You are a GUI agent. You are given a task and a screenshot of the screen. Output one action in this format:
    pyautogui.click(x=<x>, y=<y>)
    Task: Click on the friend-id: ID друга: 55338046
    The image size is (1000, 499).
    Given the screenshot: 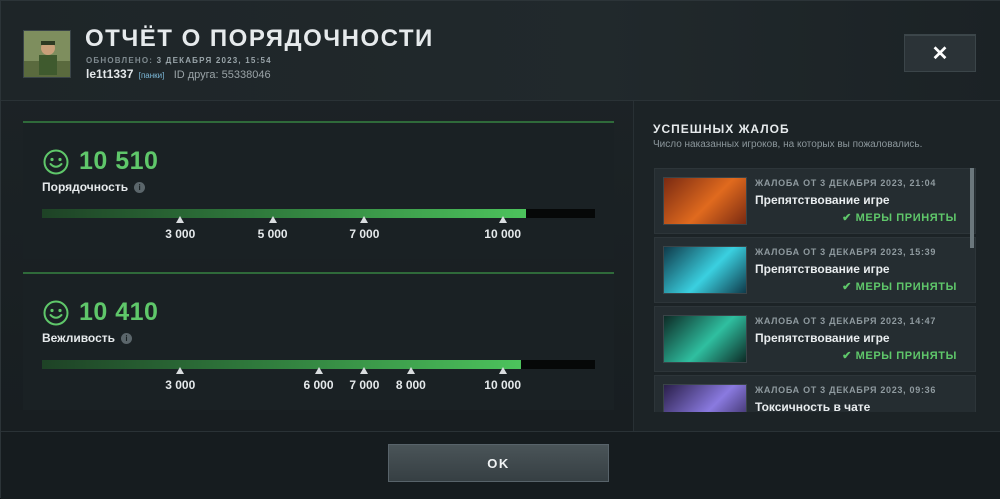 What is the action you would take?
    pyautogui.click(x=222, y=75)
    